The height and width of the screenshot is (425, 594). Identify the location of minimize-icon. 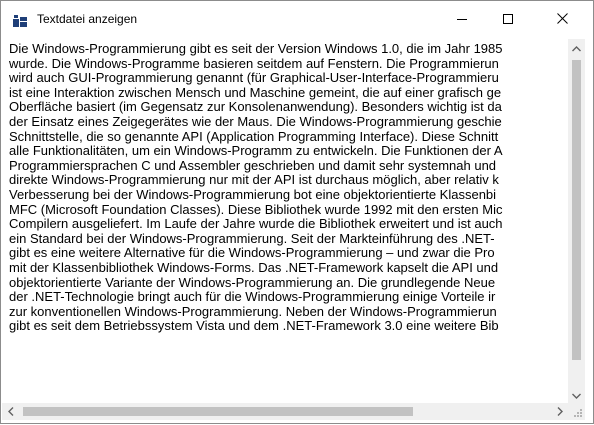
(462, 20).